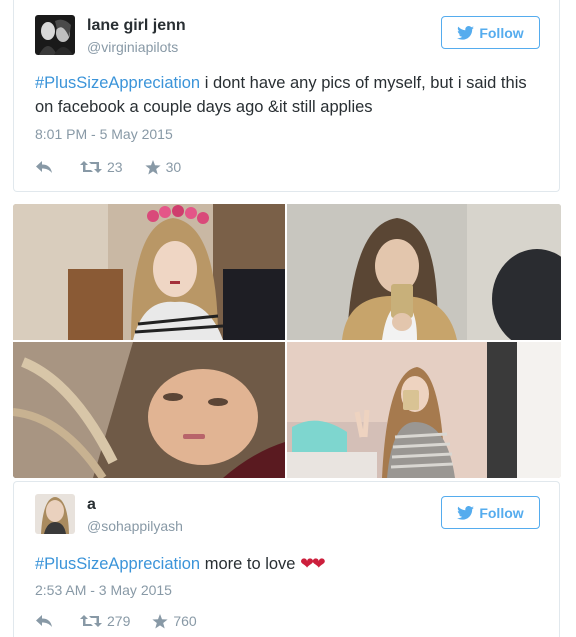 The width and height of the screenshot is (576, 637). What do you see at coordinates (185, 621) in the screenshot?
I see `favorite-count: 760` at bounding box center [185, 621].